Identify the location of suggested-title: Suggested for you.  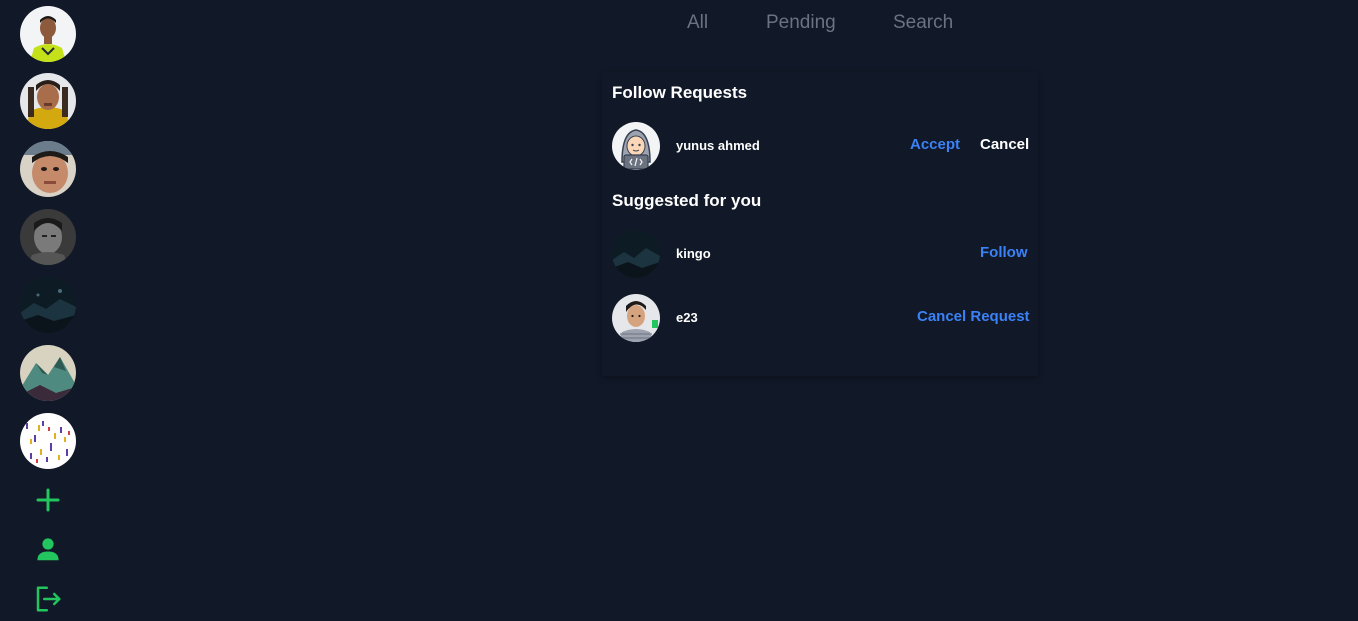
(687, 200).